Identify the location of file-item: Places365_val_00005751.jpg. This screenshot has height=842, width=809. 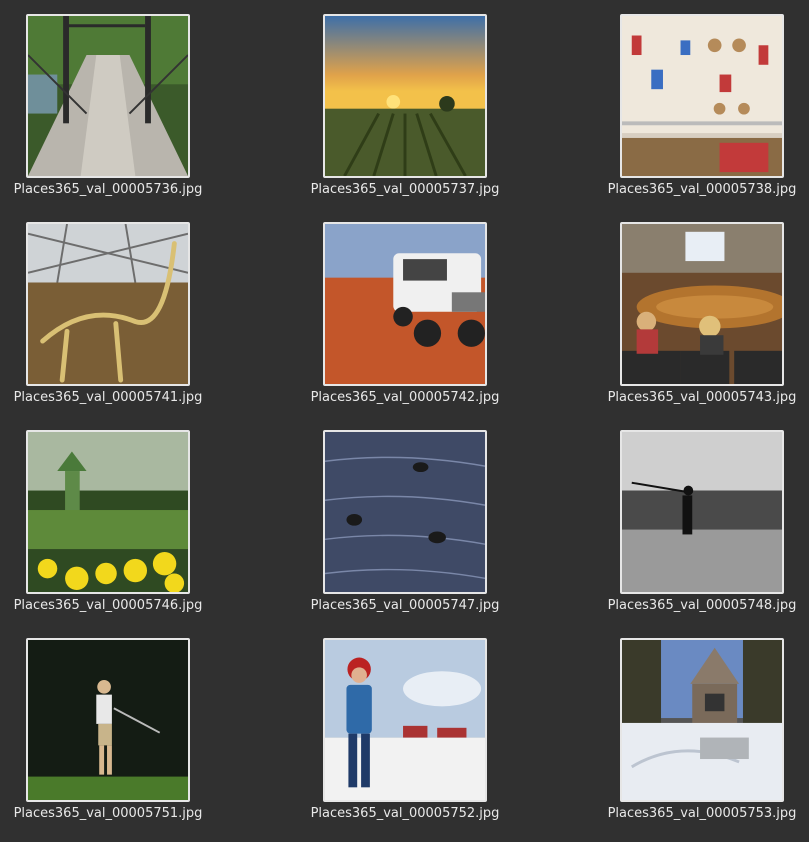
(108, 738).